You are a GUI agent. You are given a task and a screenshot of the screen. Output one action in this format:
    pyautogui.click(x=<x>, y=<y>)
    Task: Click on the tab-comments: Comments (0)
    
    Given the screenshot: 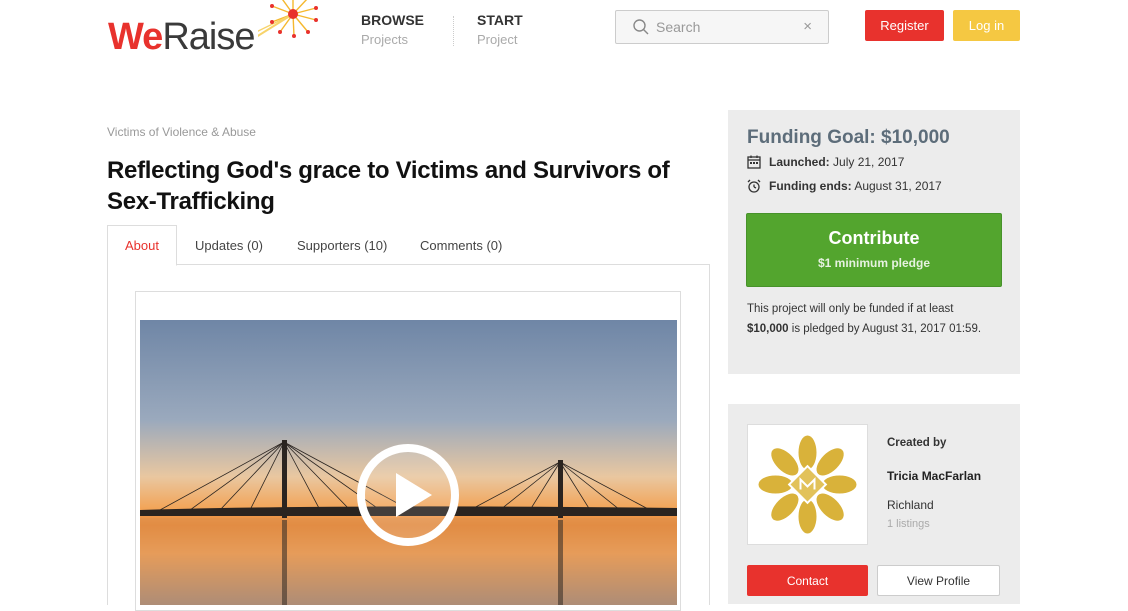 What is the action you would take?
    pyautogui.click(x=461, y=245)
    